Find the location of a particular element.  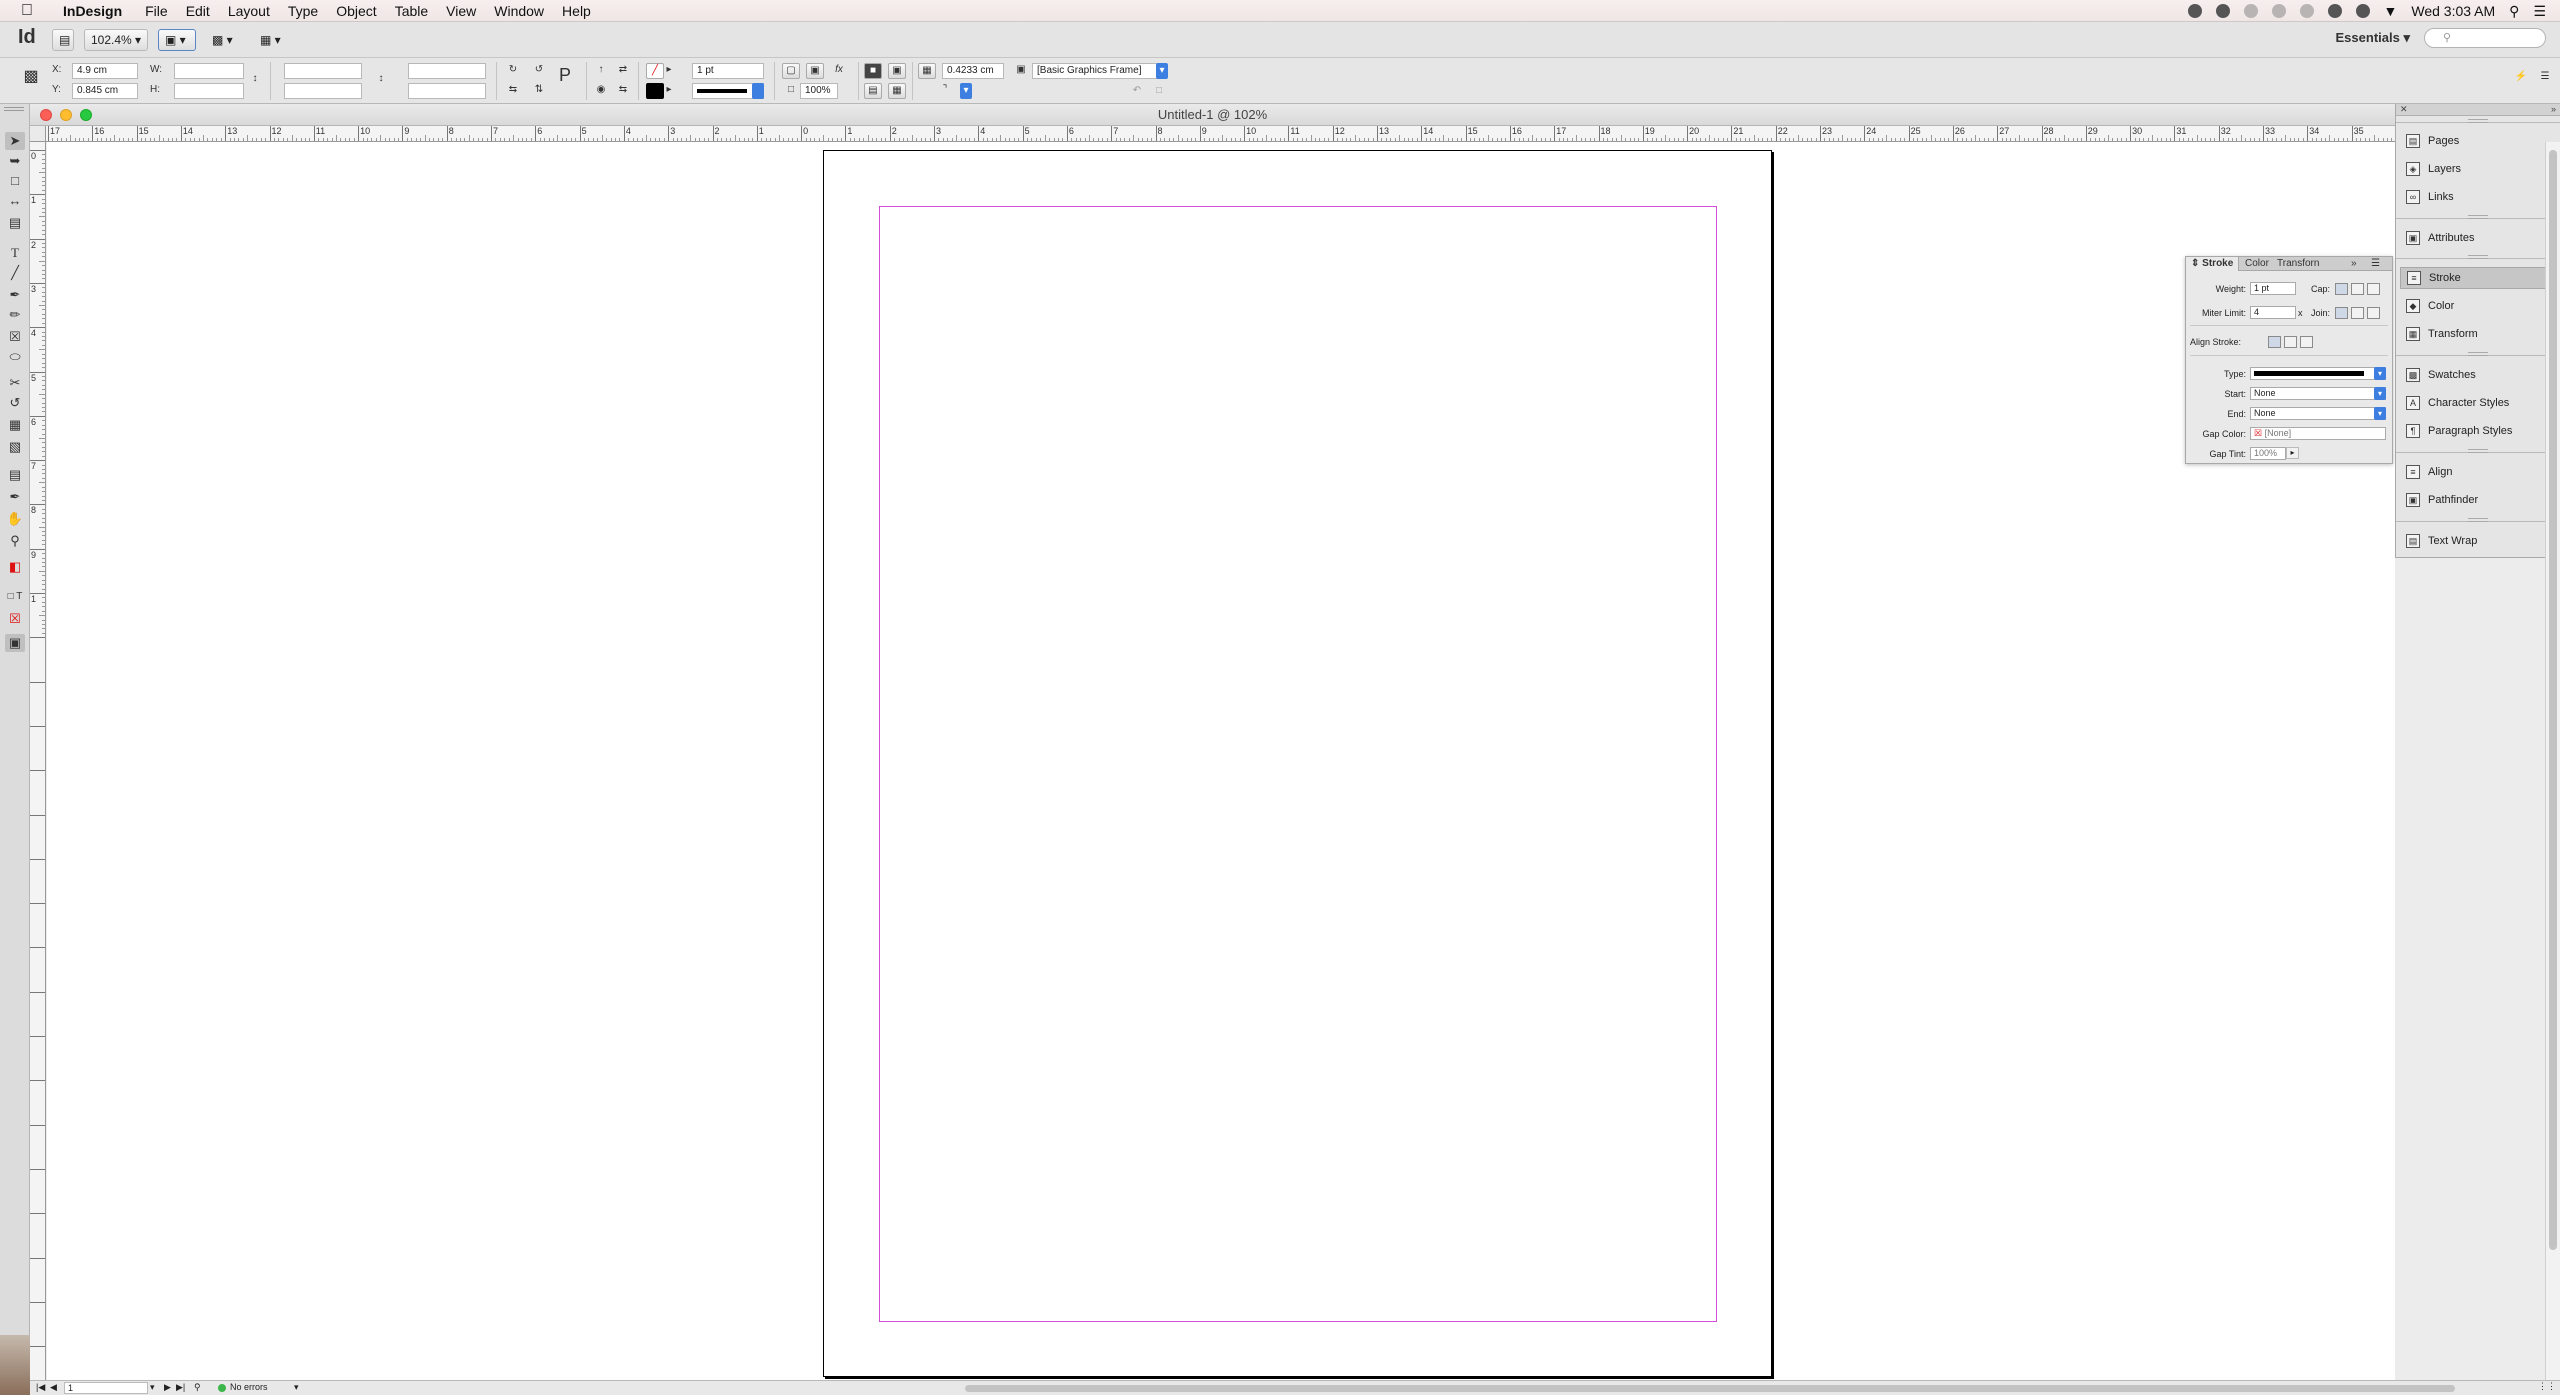

rotation-field is located at coordinates (447, 71).